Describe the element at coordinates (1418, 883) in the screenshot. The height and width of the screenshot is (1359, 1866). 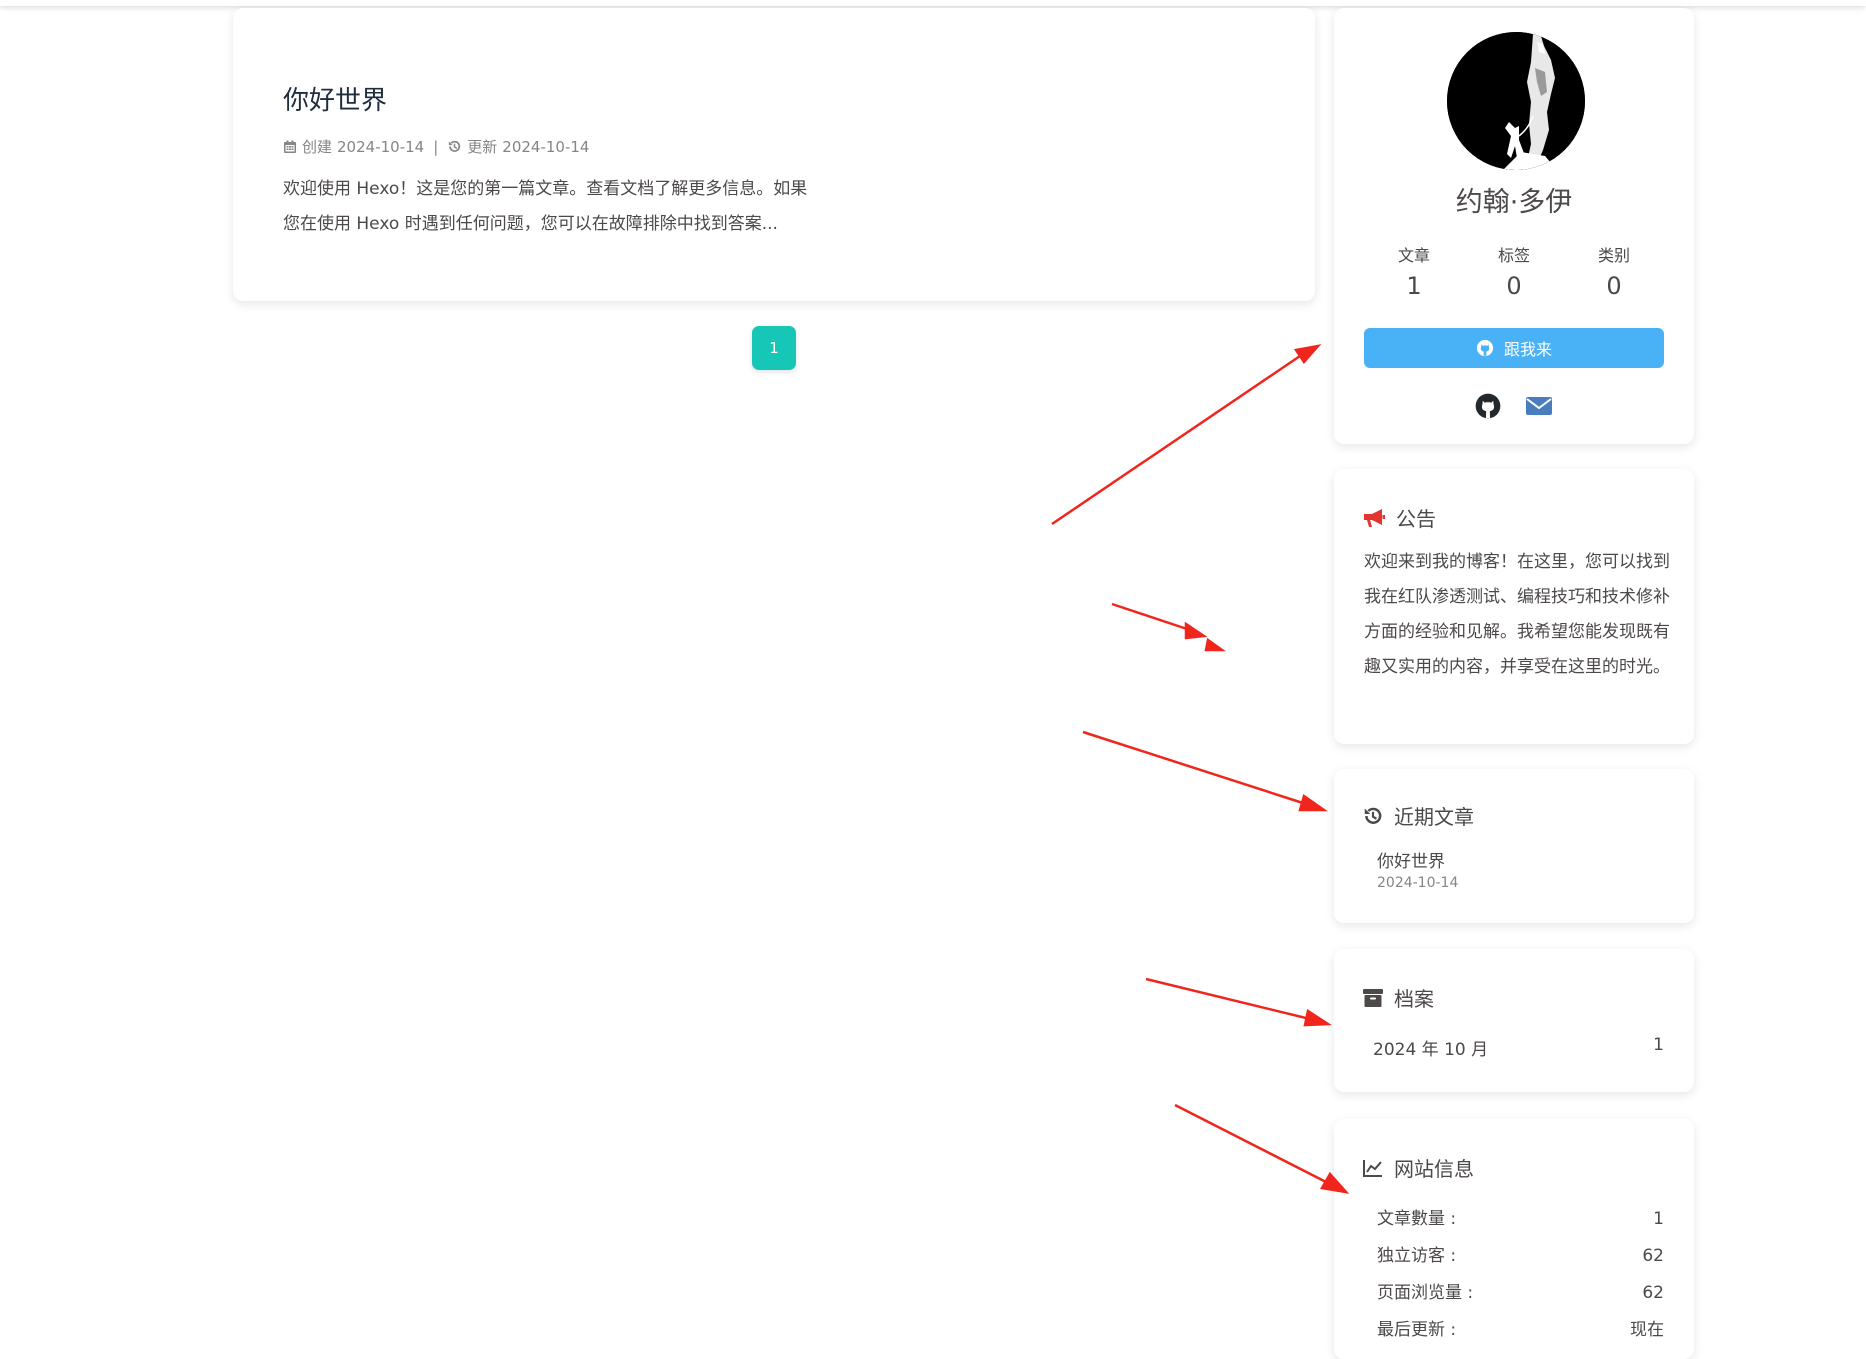
I see `recent-post-date: 2024-10-14` at that location.